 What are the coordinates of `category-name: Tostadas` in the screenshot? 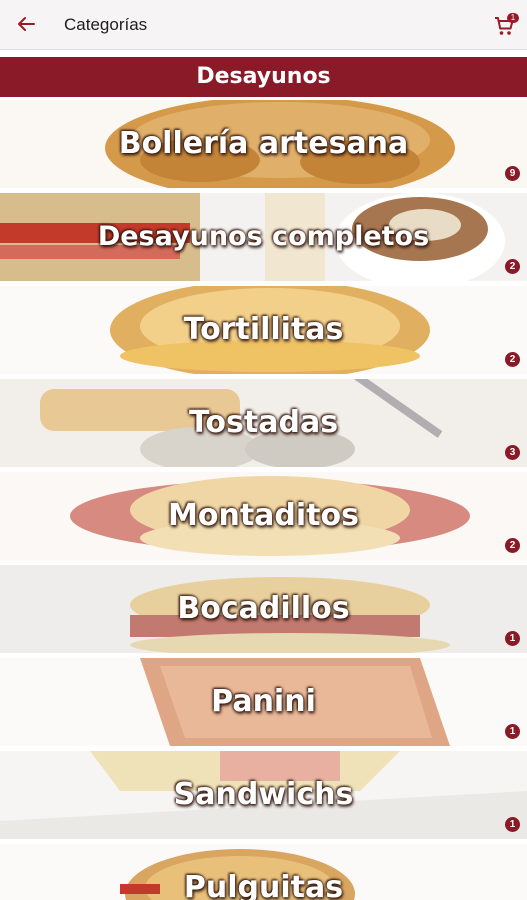 It's located at (263, 422).